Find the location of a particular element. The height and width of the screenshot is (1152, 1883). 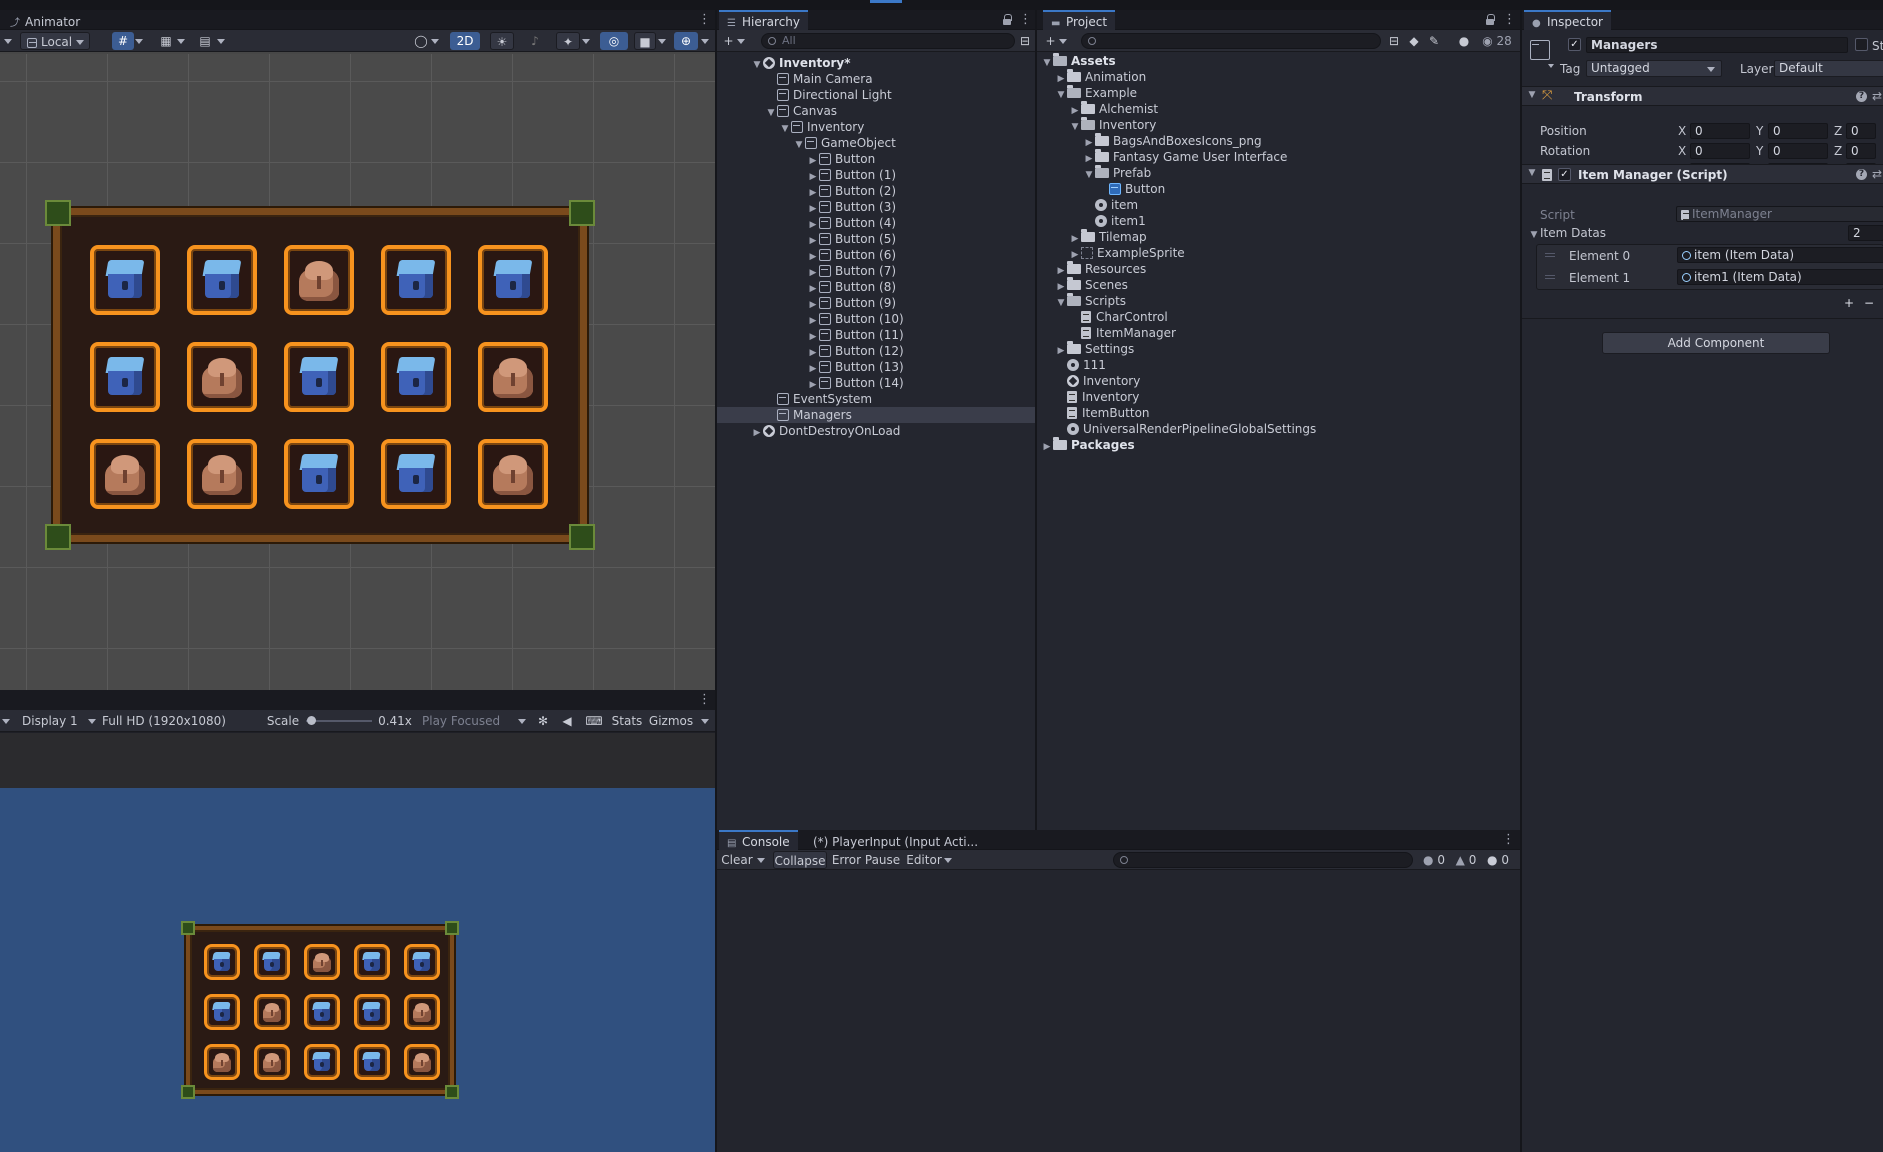

tree-row: ▶ Button (14) is located at coordinates (876, 383).